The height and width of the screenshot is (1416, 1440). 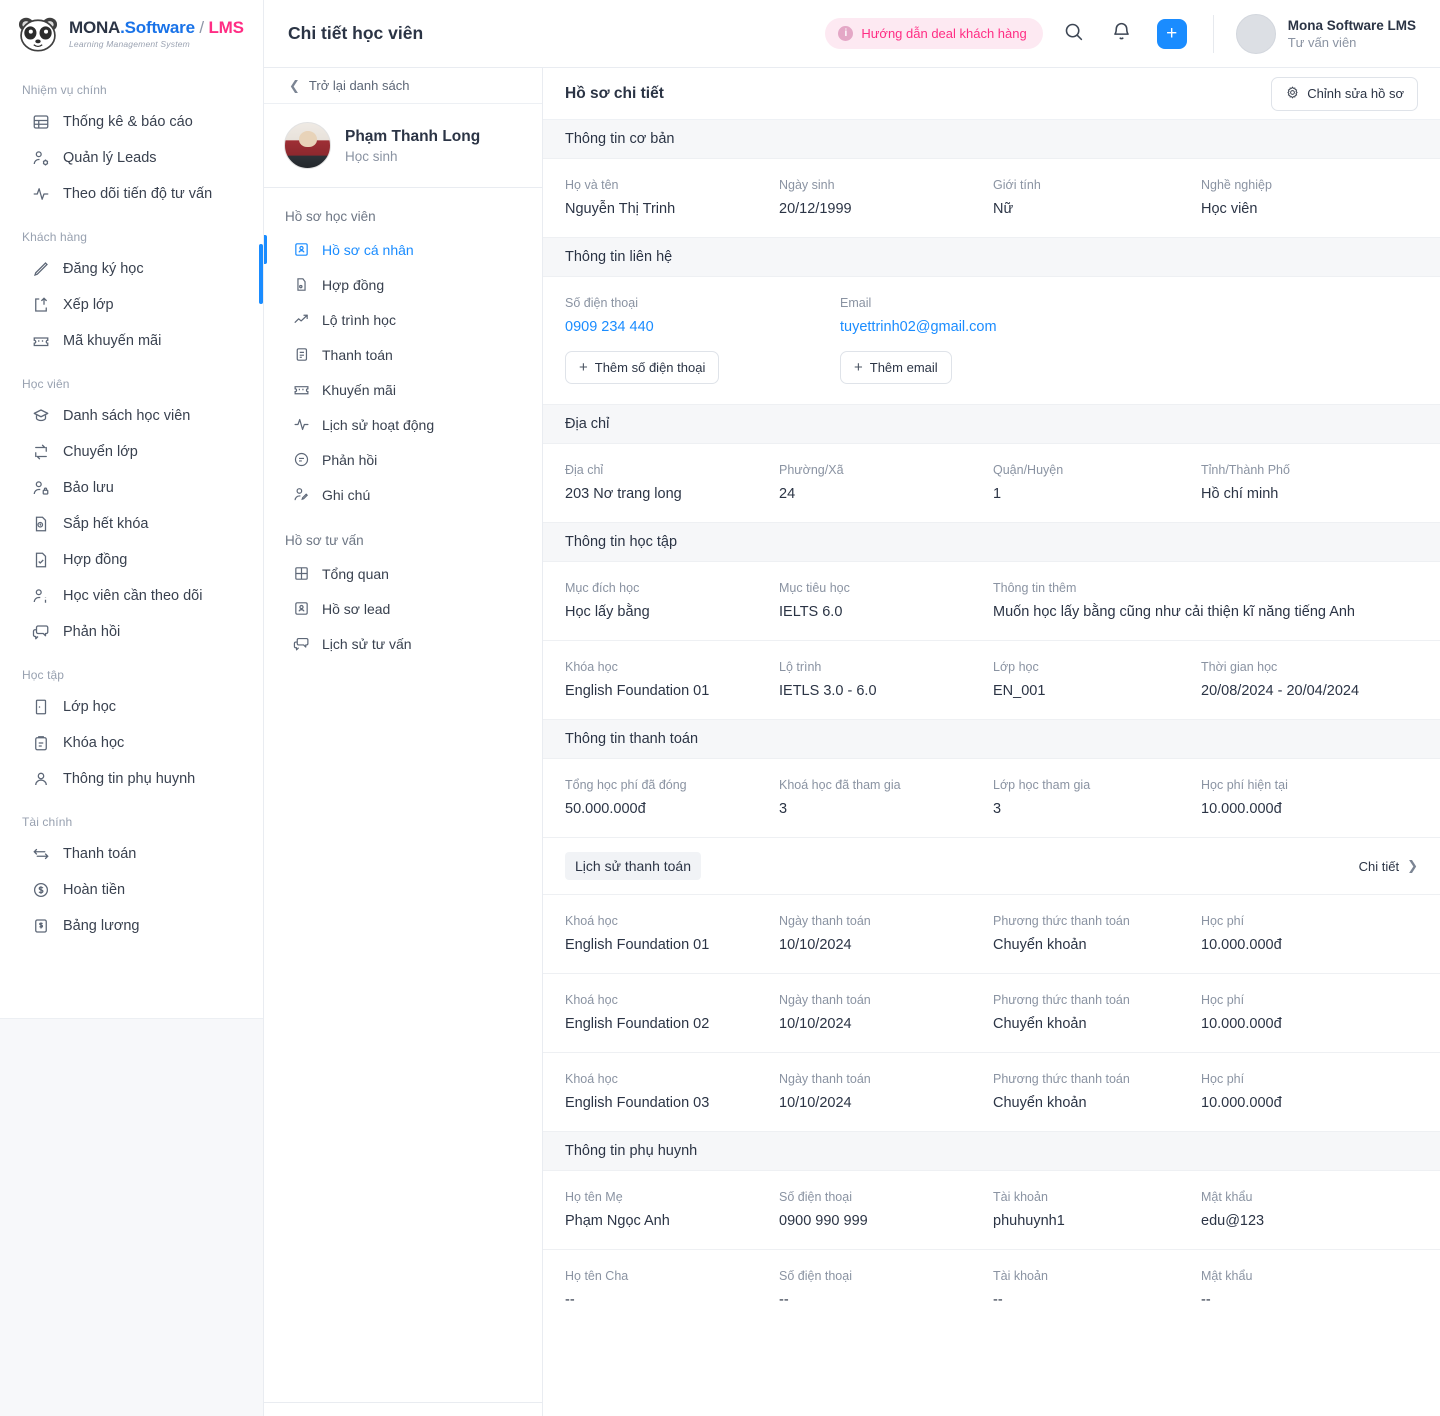 I want to click on field-label: Nghề nghiệp, so click(x=1236, y=185).